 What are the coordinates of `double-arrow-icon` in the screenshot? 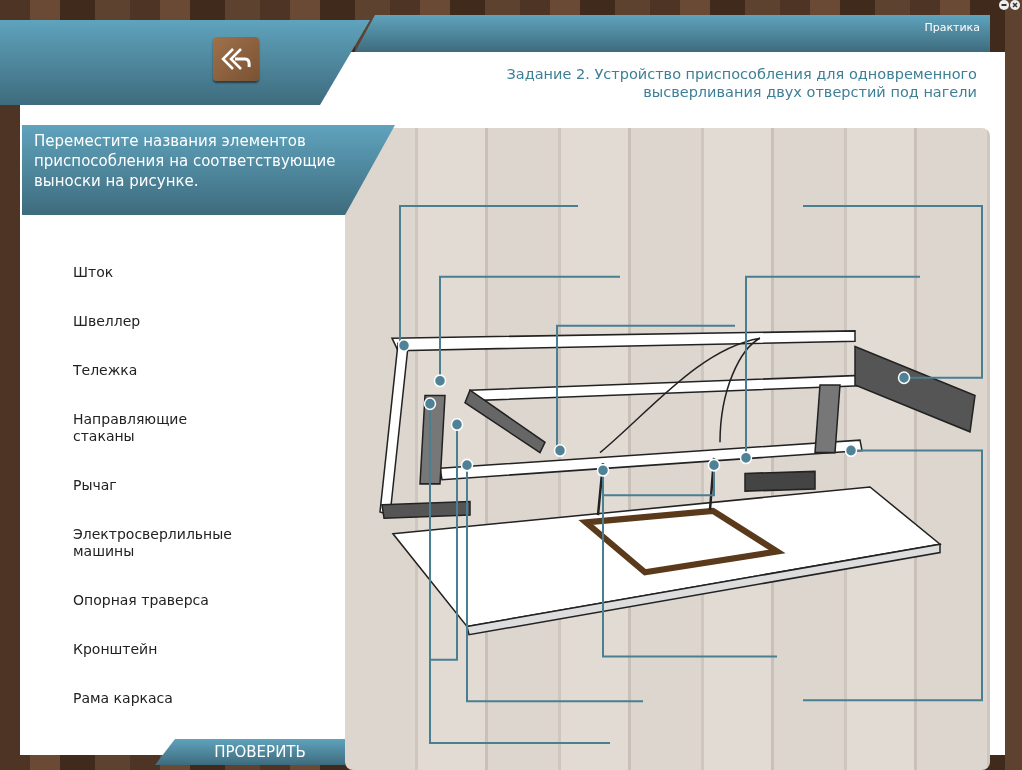 It's located at (236, 59).